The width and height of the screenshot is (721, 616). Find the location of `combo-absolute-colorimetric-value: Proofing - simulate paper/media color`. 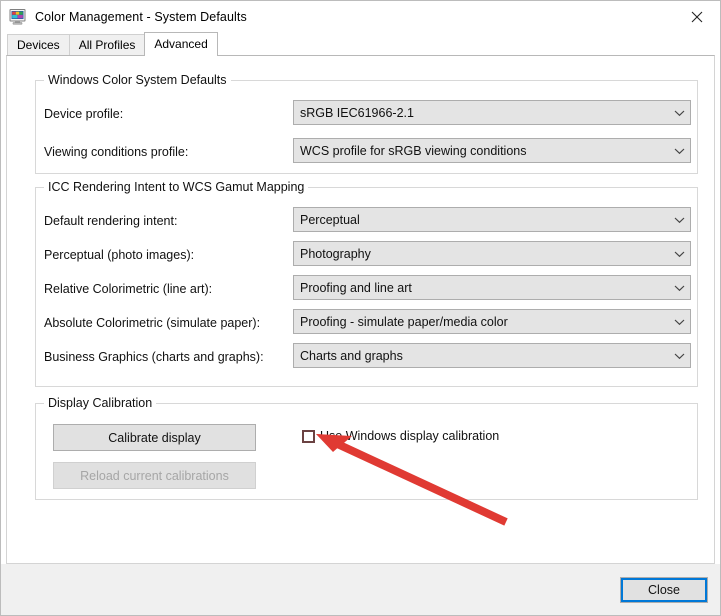

combo-absolute-colorimetric-value: Proofing - simulate paper/media color is located at coordinates (404, 321).